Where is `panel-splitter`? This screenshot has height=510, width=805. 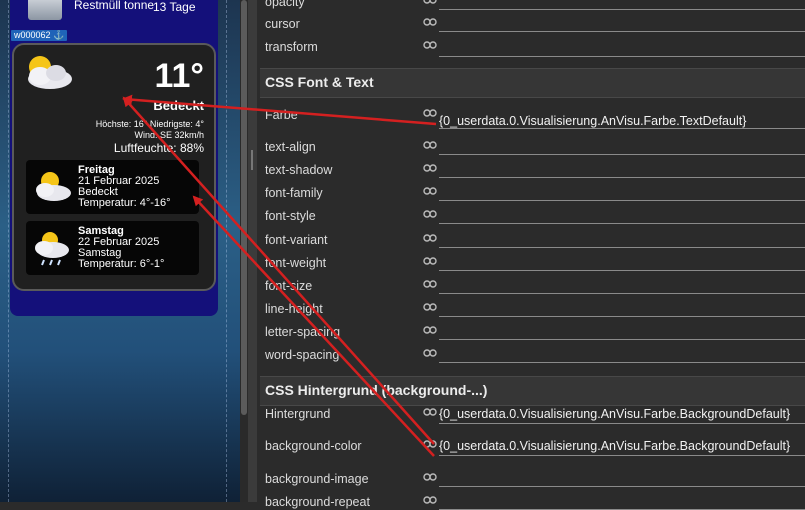 panel-splitter is located at coordinates (252, 251).